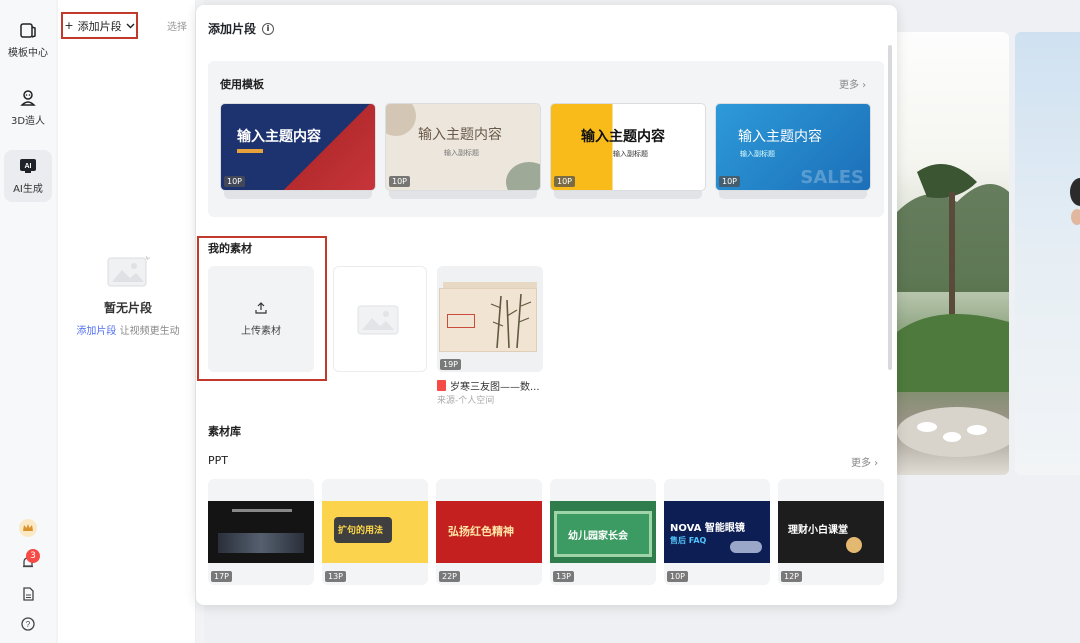 The height and width of the screenshot is (643, 1080). What do you see at coordinates (261, 307) in the screenshot?
I see `upload-icon` at bounding box center [261, 307].